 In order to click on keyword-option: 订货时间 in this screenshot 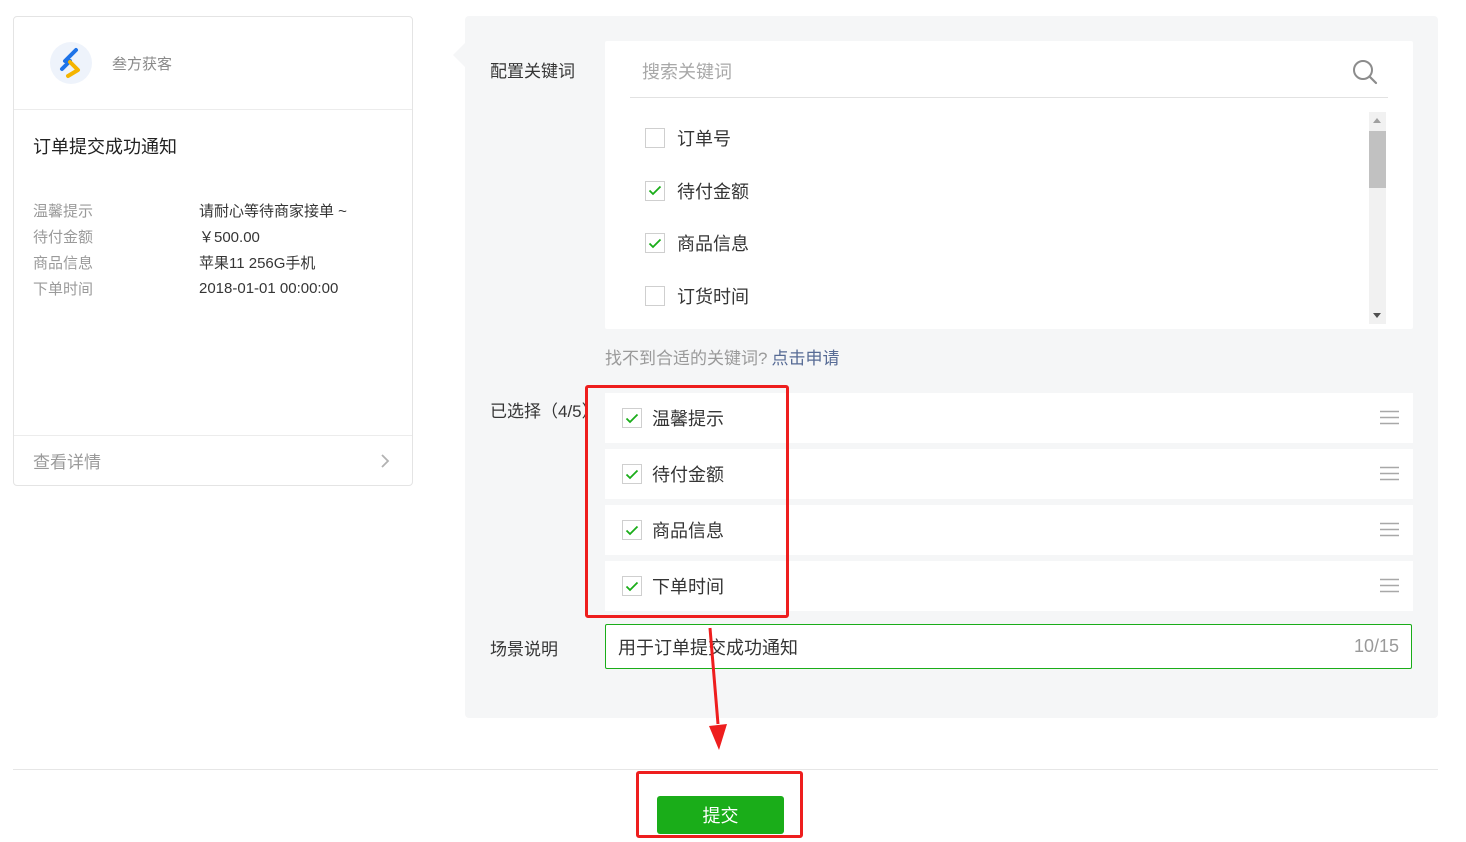, I will do `click(995, 296)`.